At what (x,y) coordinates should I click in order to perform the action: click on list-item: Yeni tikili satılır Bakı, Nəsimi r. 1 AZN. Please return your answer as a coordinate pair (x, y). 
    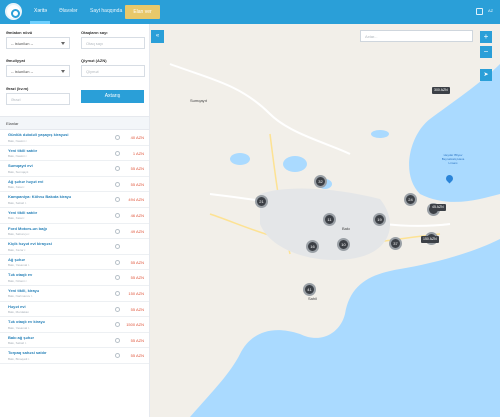
    Looking at the image, I should click on (74, 154).